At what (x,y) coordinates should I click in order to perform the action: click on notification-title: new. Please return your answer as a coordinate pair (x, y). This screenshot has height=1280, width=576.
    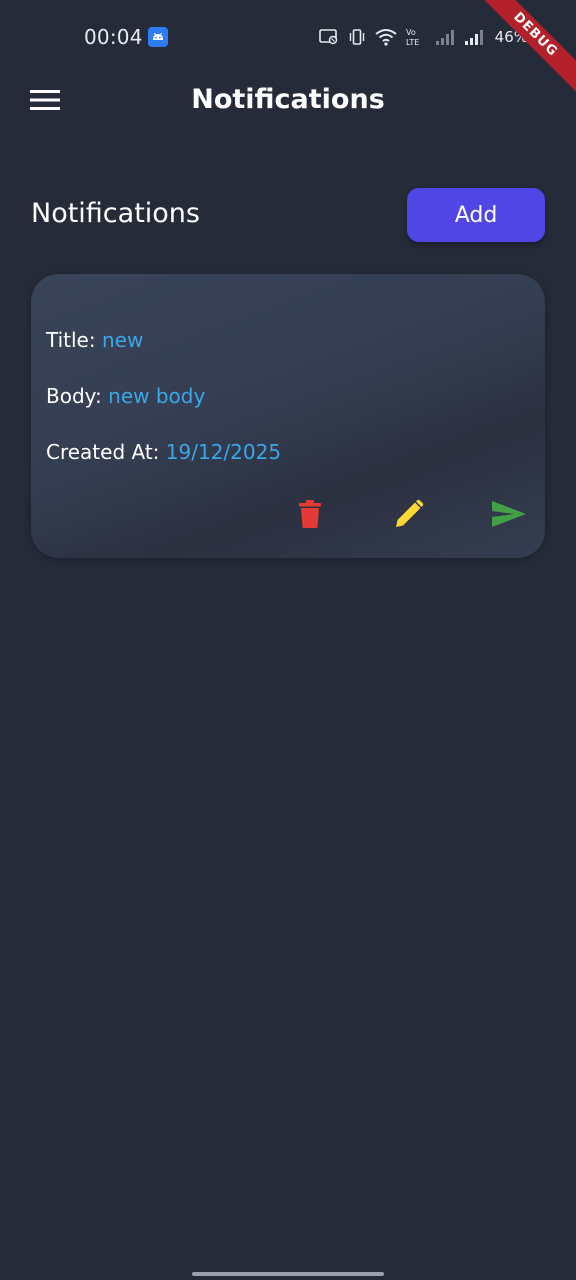
    Looking at the image, I should click on (122, 340).